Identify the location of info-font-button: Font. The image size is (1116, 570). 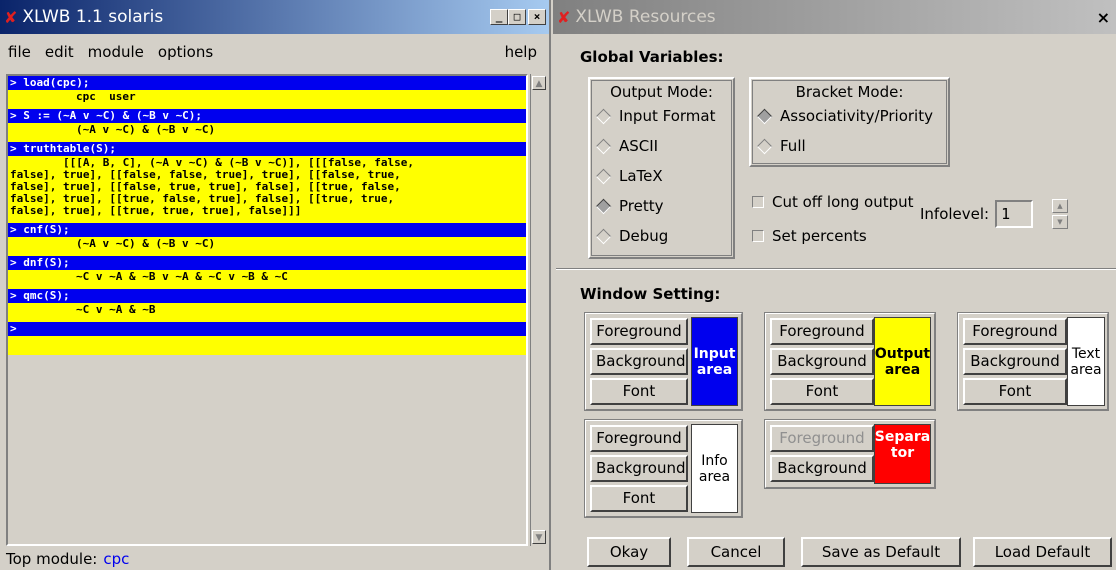
(639, 498).